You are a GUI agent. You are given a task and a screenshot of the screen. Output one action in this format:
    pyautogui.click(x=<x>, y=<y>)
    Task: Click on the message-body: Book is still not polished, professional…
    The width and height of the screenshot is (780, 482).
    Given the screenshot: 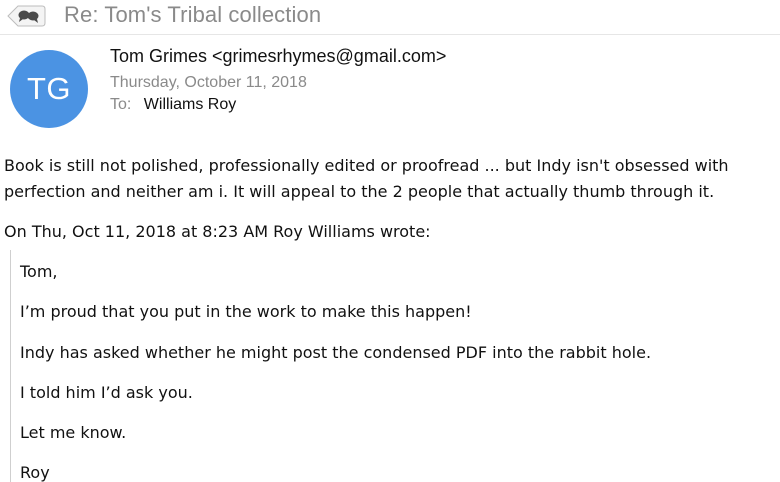 What is the action you would take?
    pyautogui.click(x=390, y=179)
    